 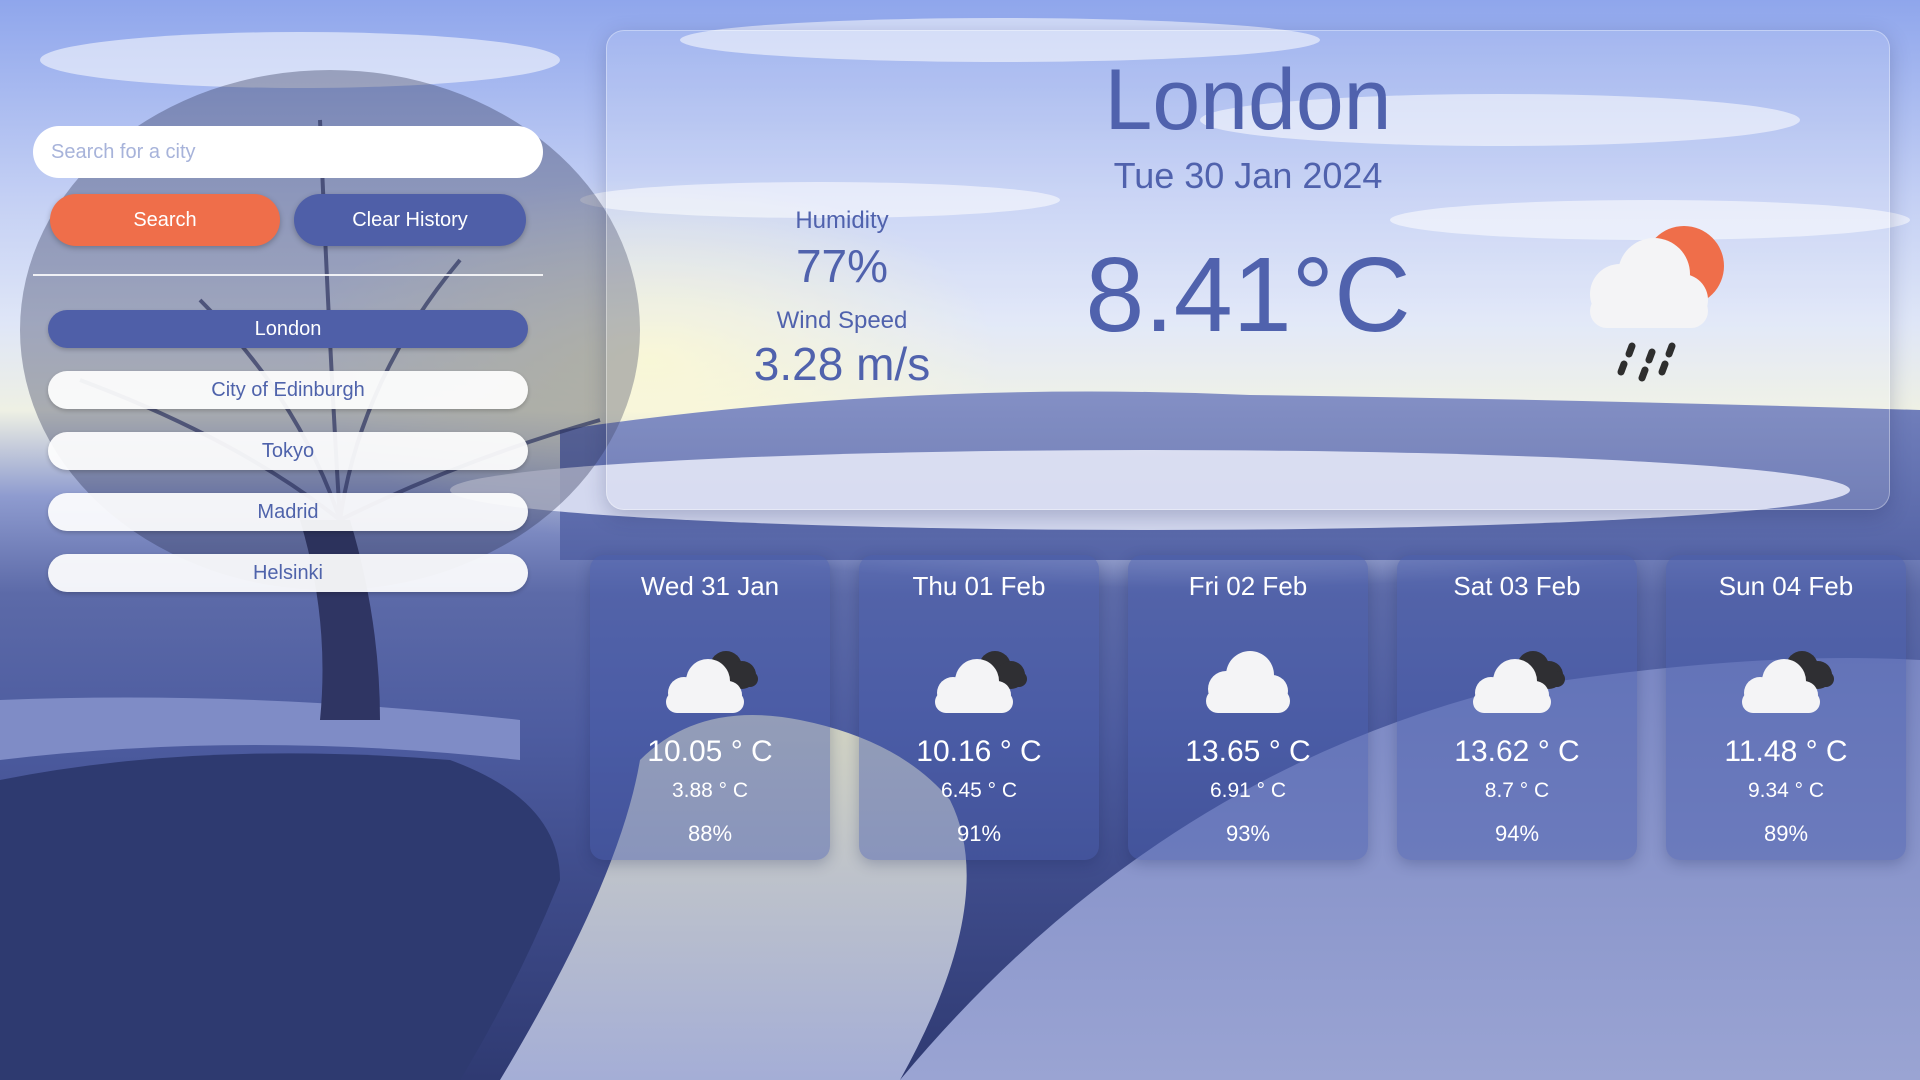 What do you see at coordinates (288, 329) in the screenshot?
I see `history-item-london: London` at bounding box center [288, 329].